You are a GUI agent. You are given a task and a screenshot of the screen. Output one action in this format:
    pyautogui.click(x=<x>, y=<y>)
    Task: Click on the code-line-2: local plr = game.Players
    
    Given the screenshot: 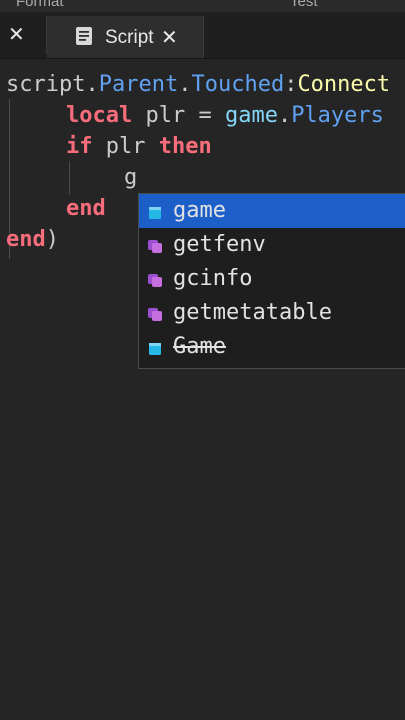 What is the action you would take?
    pyautogui.click(x=225, y=115)
    